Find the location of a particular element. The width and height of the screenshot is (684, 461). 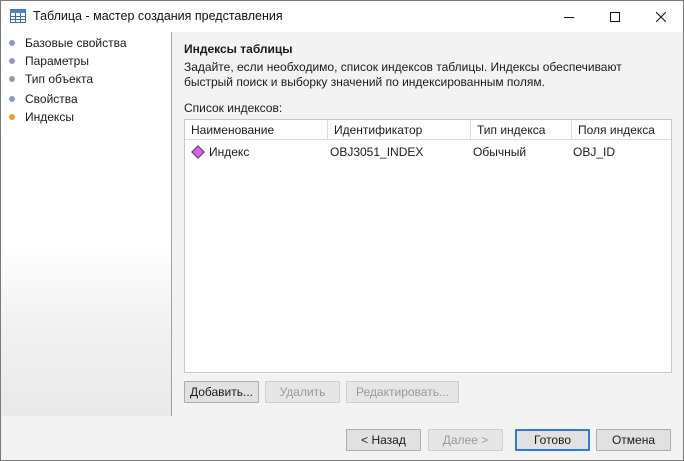

close-icon is located at coordinates (661, 16).